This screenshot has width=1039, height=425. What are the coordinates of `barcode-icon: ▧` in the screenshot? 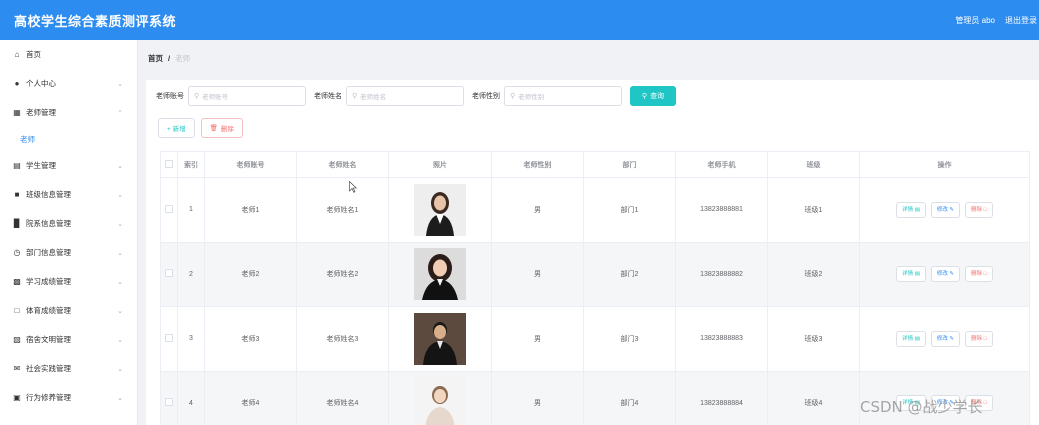 It's located at (17, 339).